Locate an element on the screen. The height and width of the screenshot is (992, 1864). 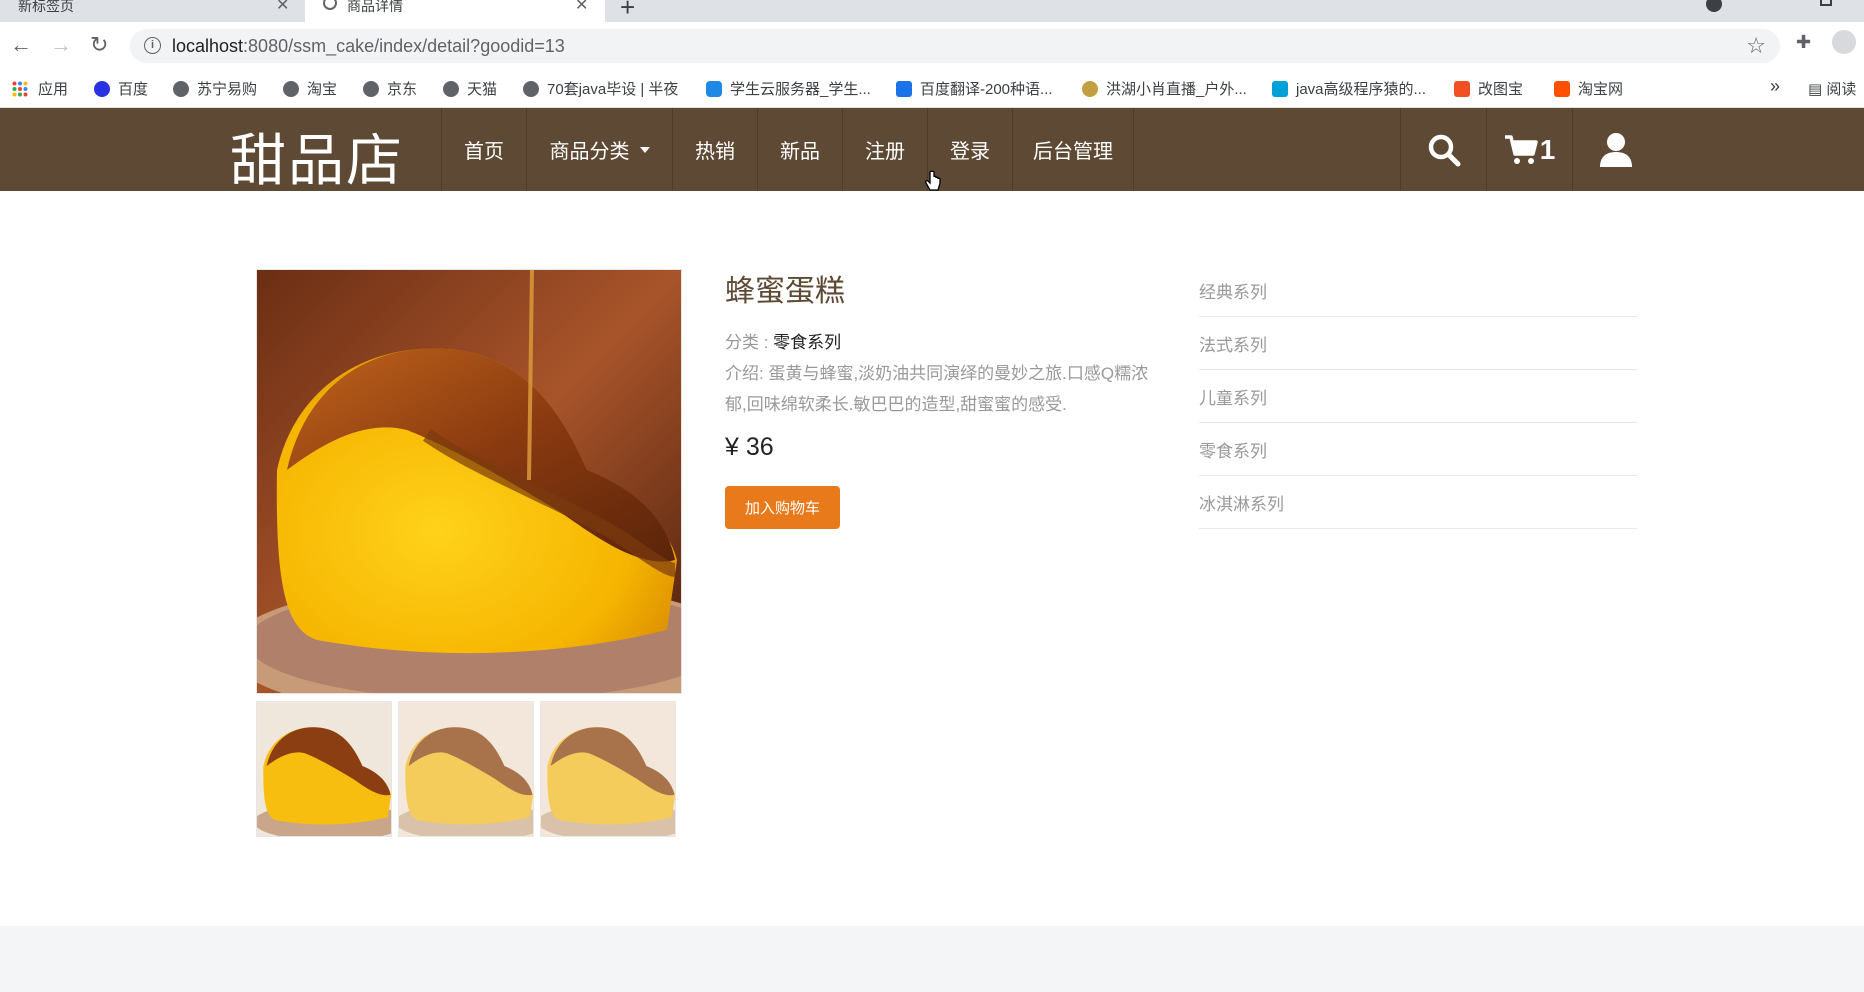
user-button is located at coordinates (1615, 149).